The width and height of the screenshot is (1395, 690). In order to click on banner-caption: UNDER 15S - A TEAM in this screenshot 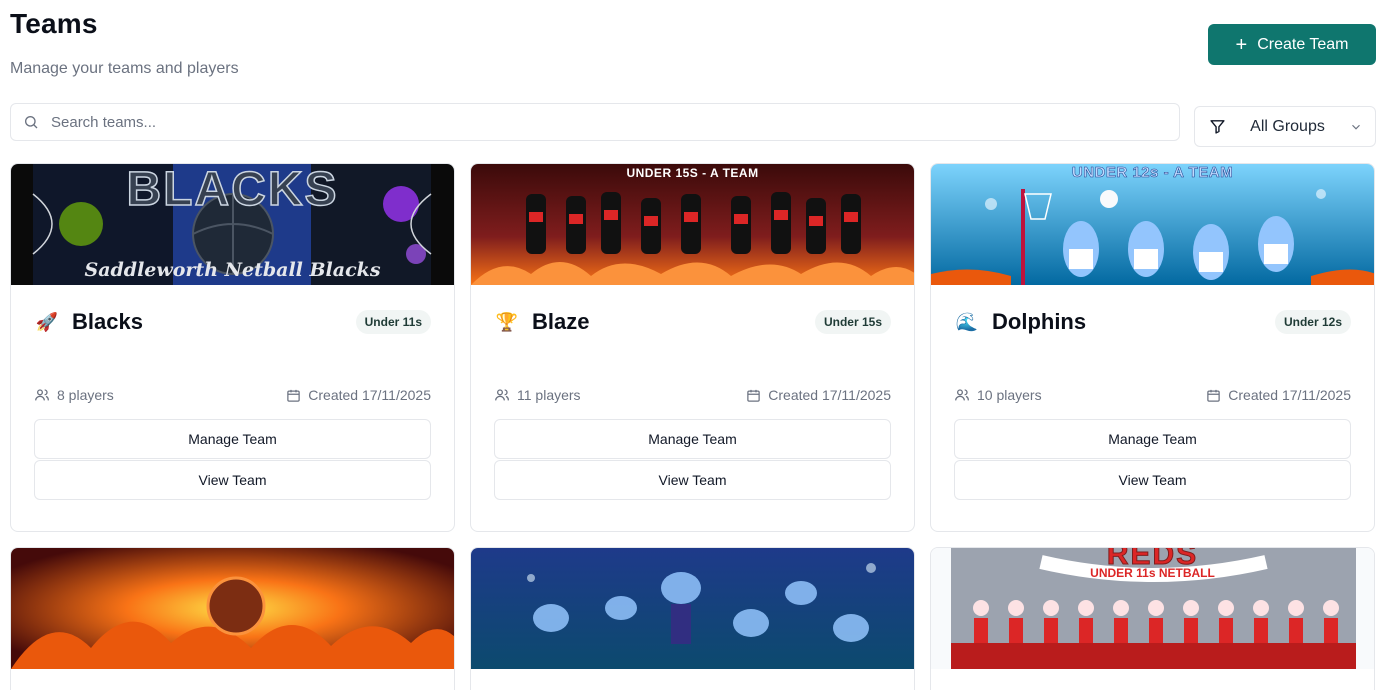, I will do `click(692, 173)`.